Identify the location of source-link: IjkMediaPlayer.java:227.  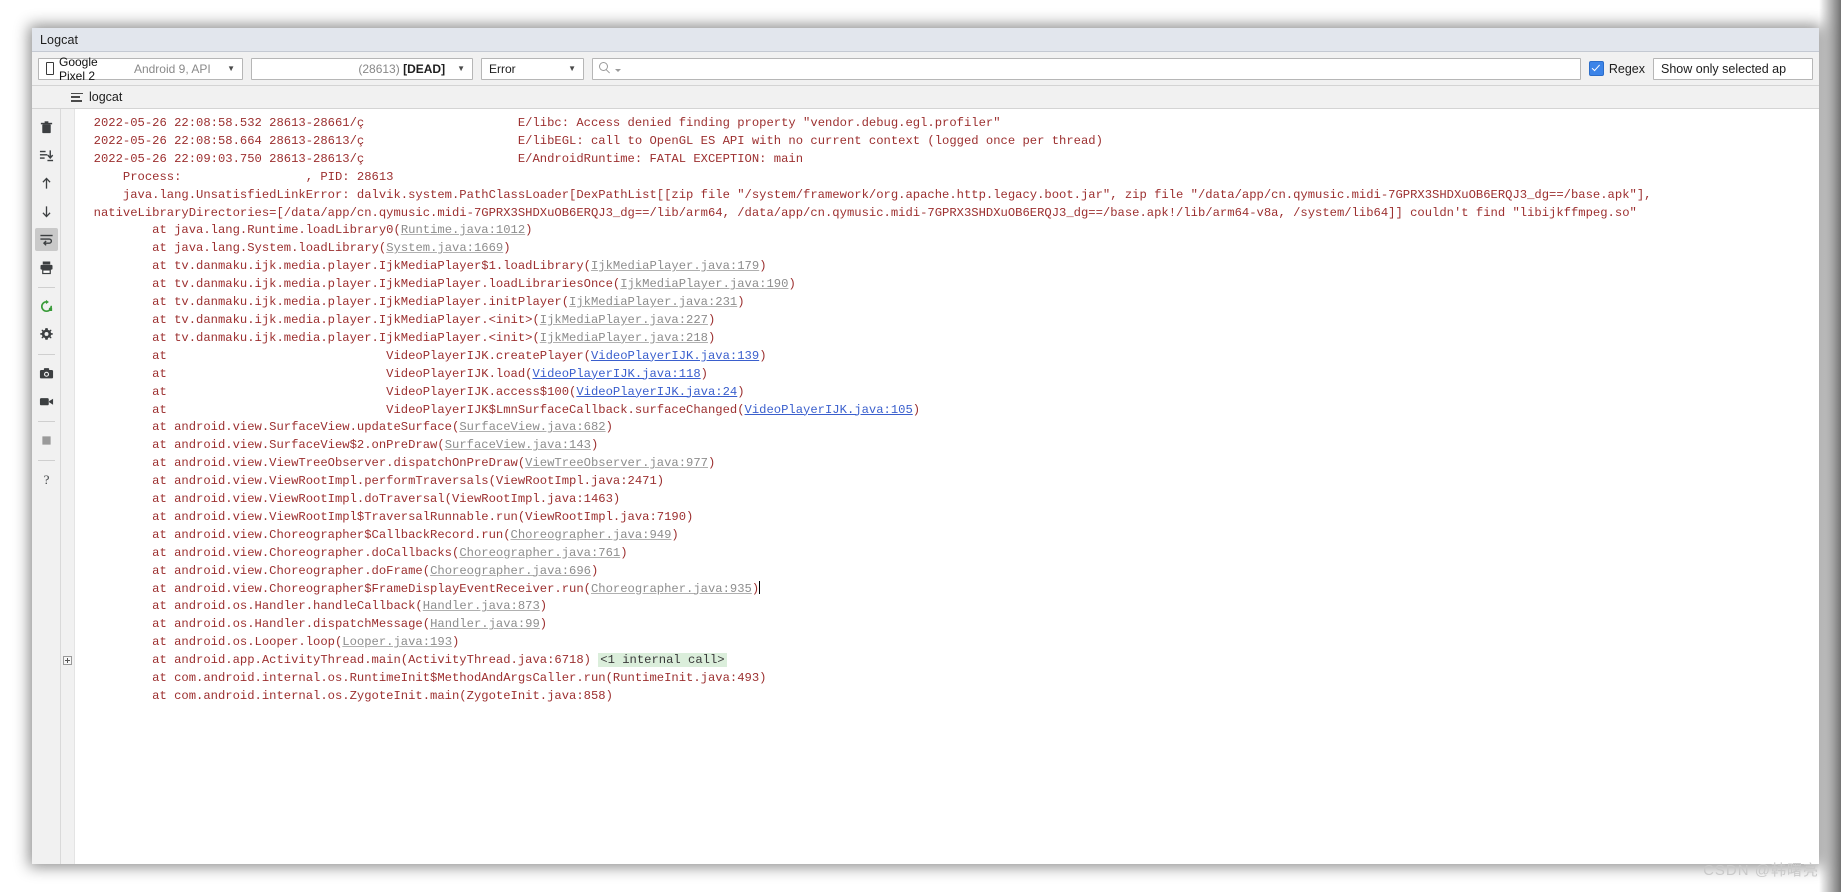
(624, 320).